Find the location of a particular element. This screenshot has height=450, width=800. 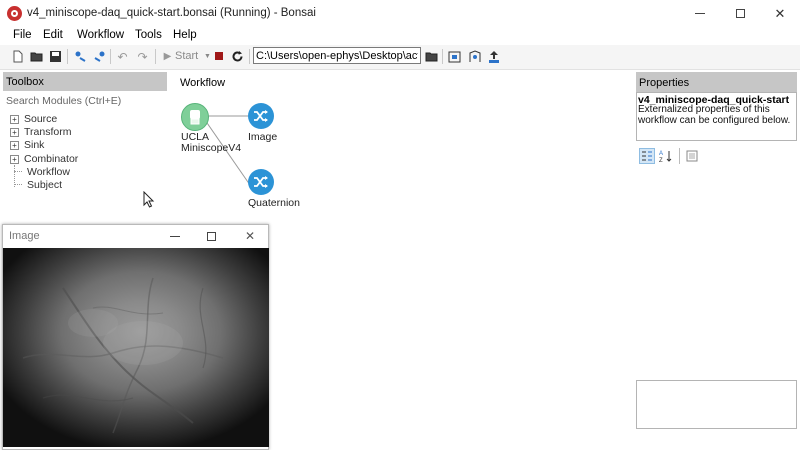

properties-title: Properties is located at coordinates (664, 83).